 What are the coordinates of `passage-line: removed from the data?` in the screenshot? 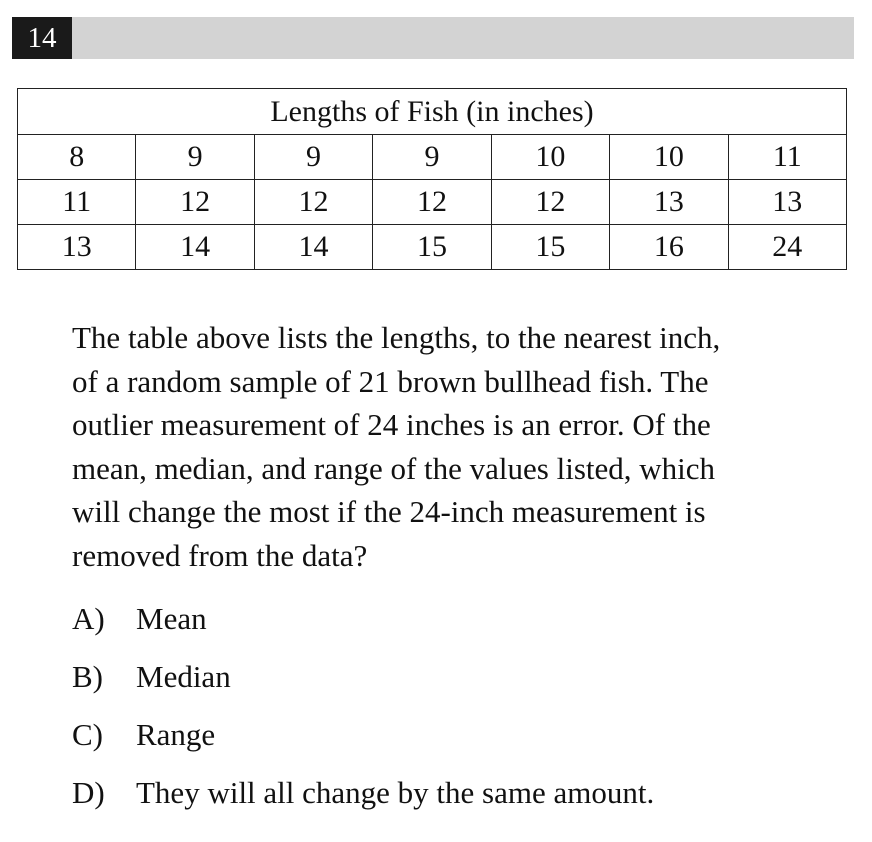 It's located at (220, 555).